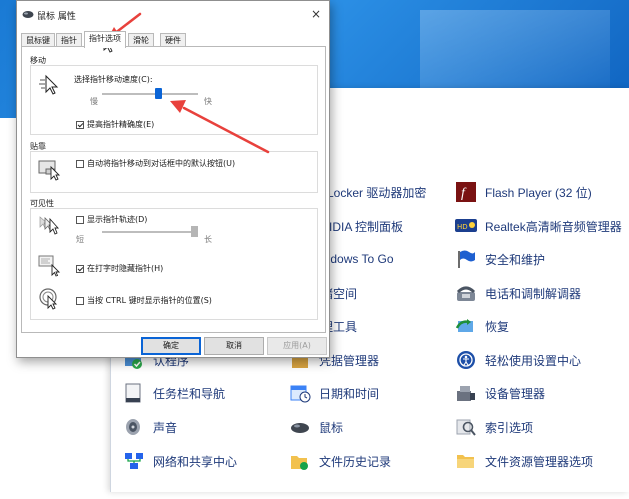  I want to click on trail-length-slider-thumb, so click(194, 231).